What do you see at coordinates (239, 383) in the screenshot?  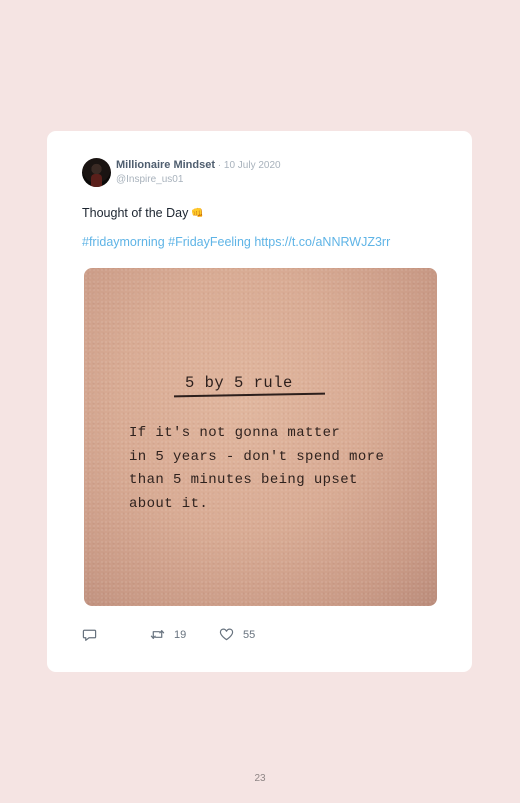 I see `image-title: 5 by 5 rule` at bounding box center [239, 383].